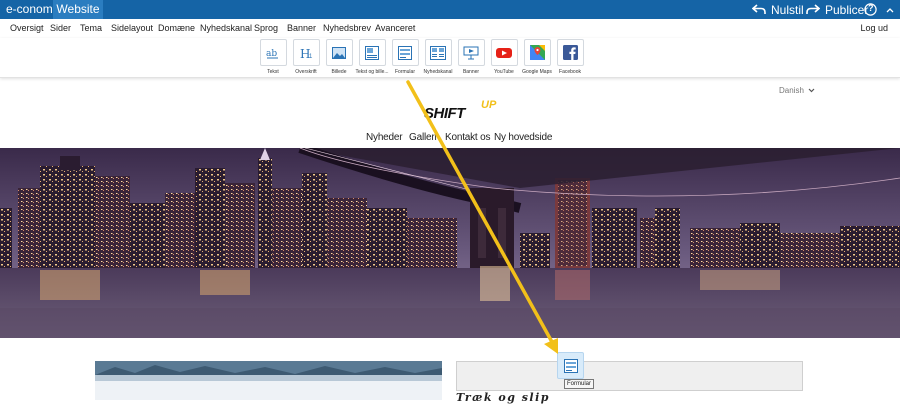  What do you see at coordinates (570, 52) in the screenshot?
I see `facebook-icon` at bounding box center [570, 52].